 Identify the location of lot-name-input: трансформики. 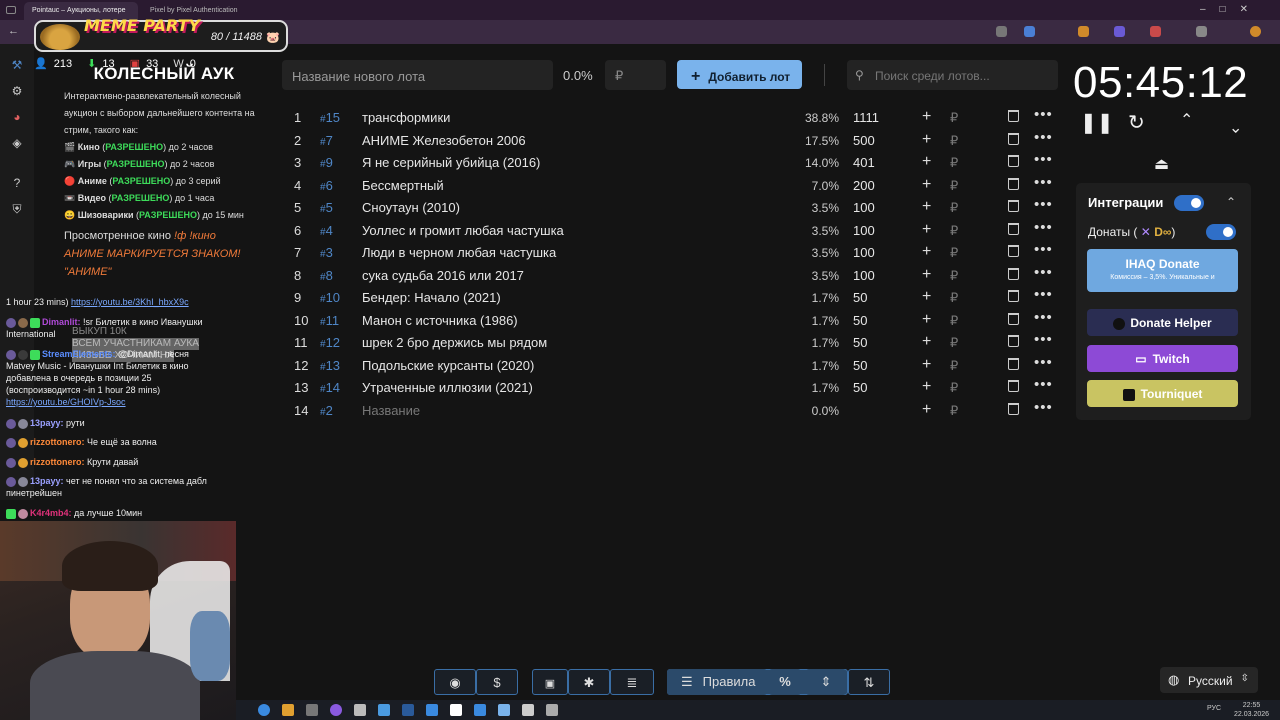
(406, 117).